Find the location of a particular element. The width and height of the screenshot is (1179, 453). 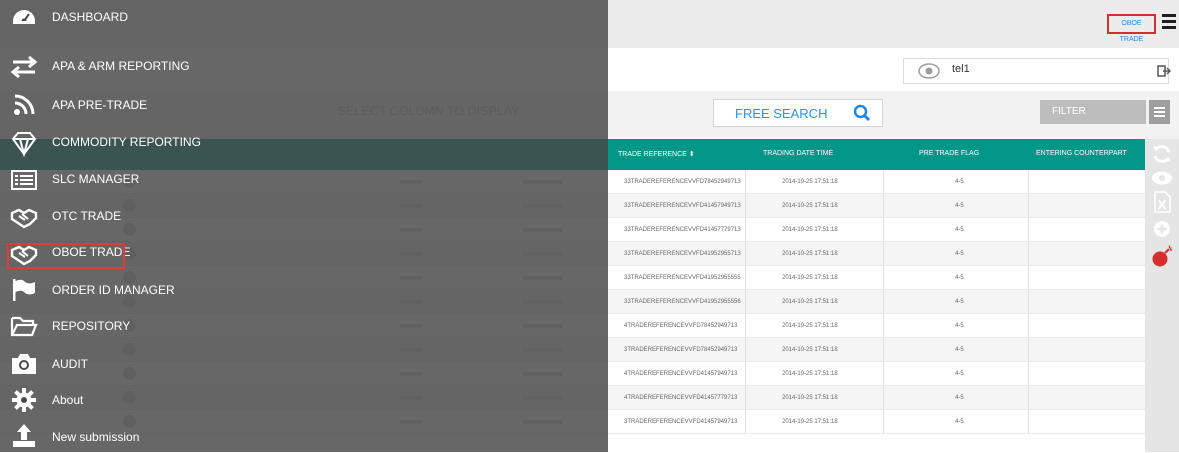

menu-item-apa-pre-trade: APA PRE-TRADE is located at coordinates (304, 105).